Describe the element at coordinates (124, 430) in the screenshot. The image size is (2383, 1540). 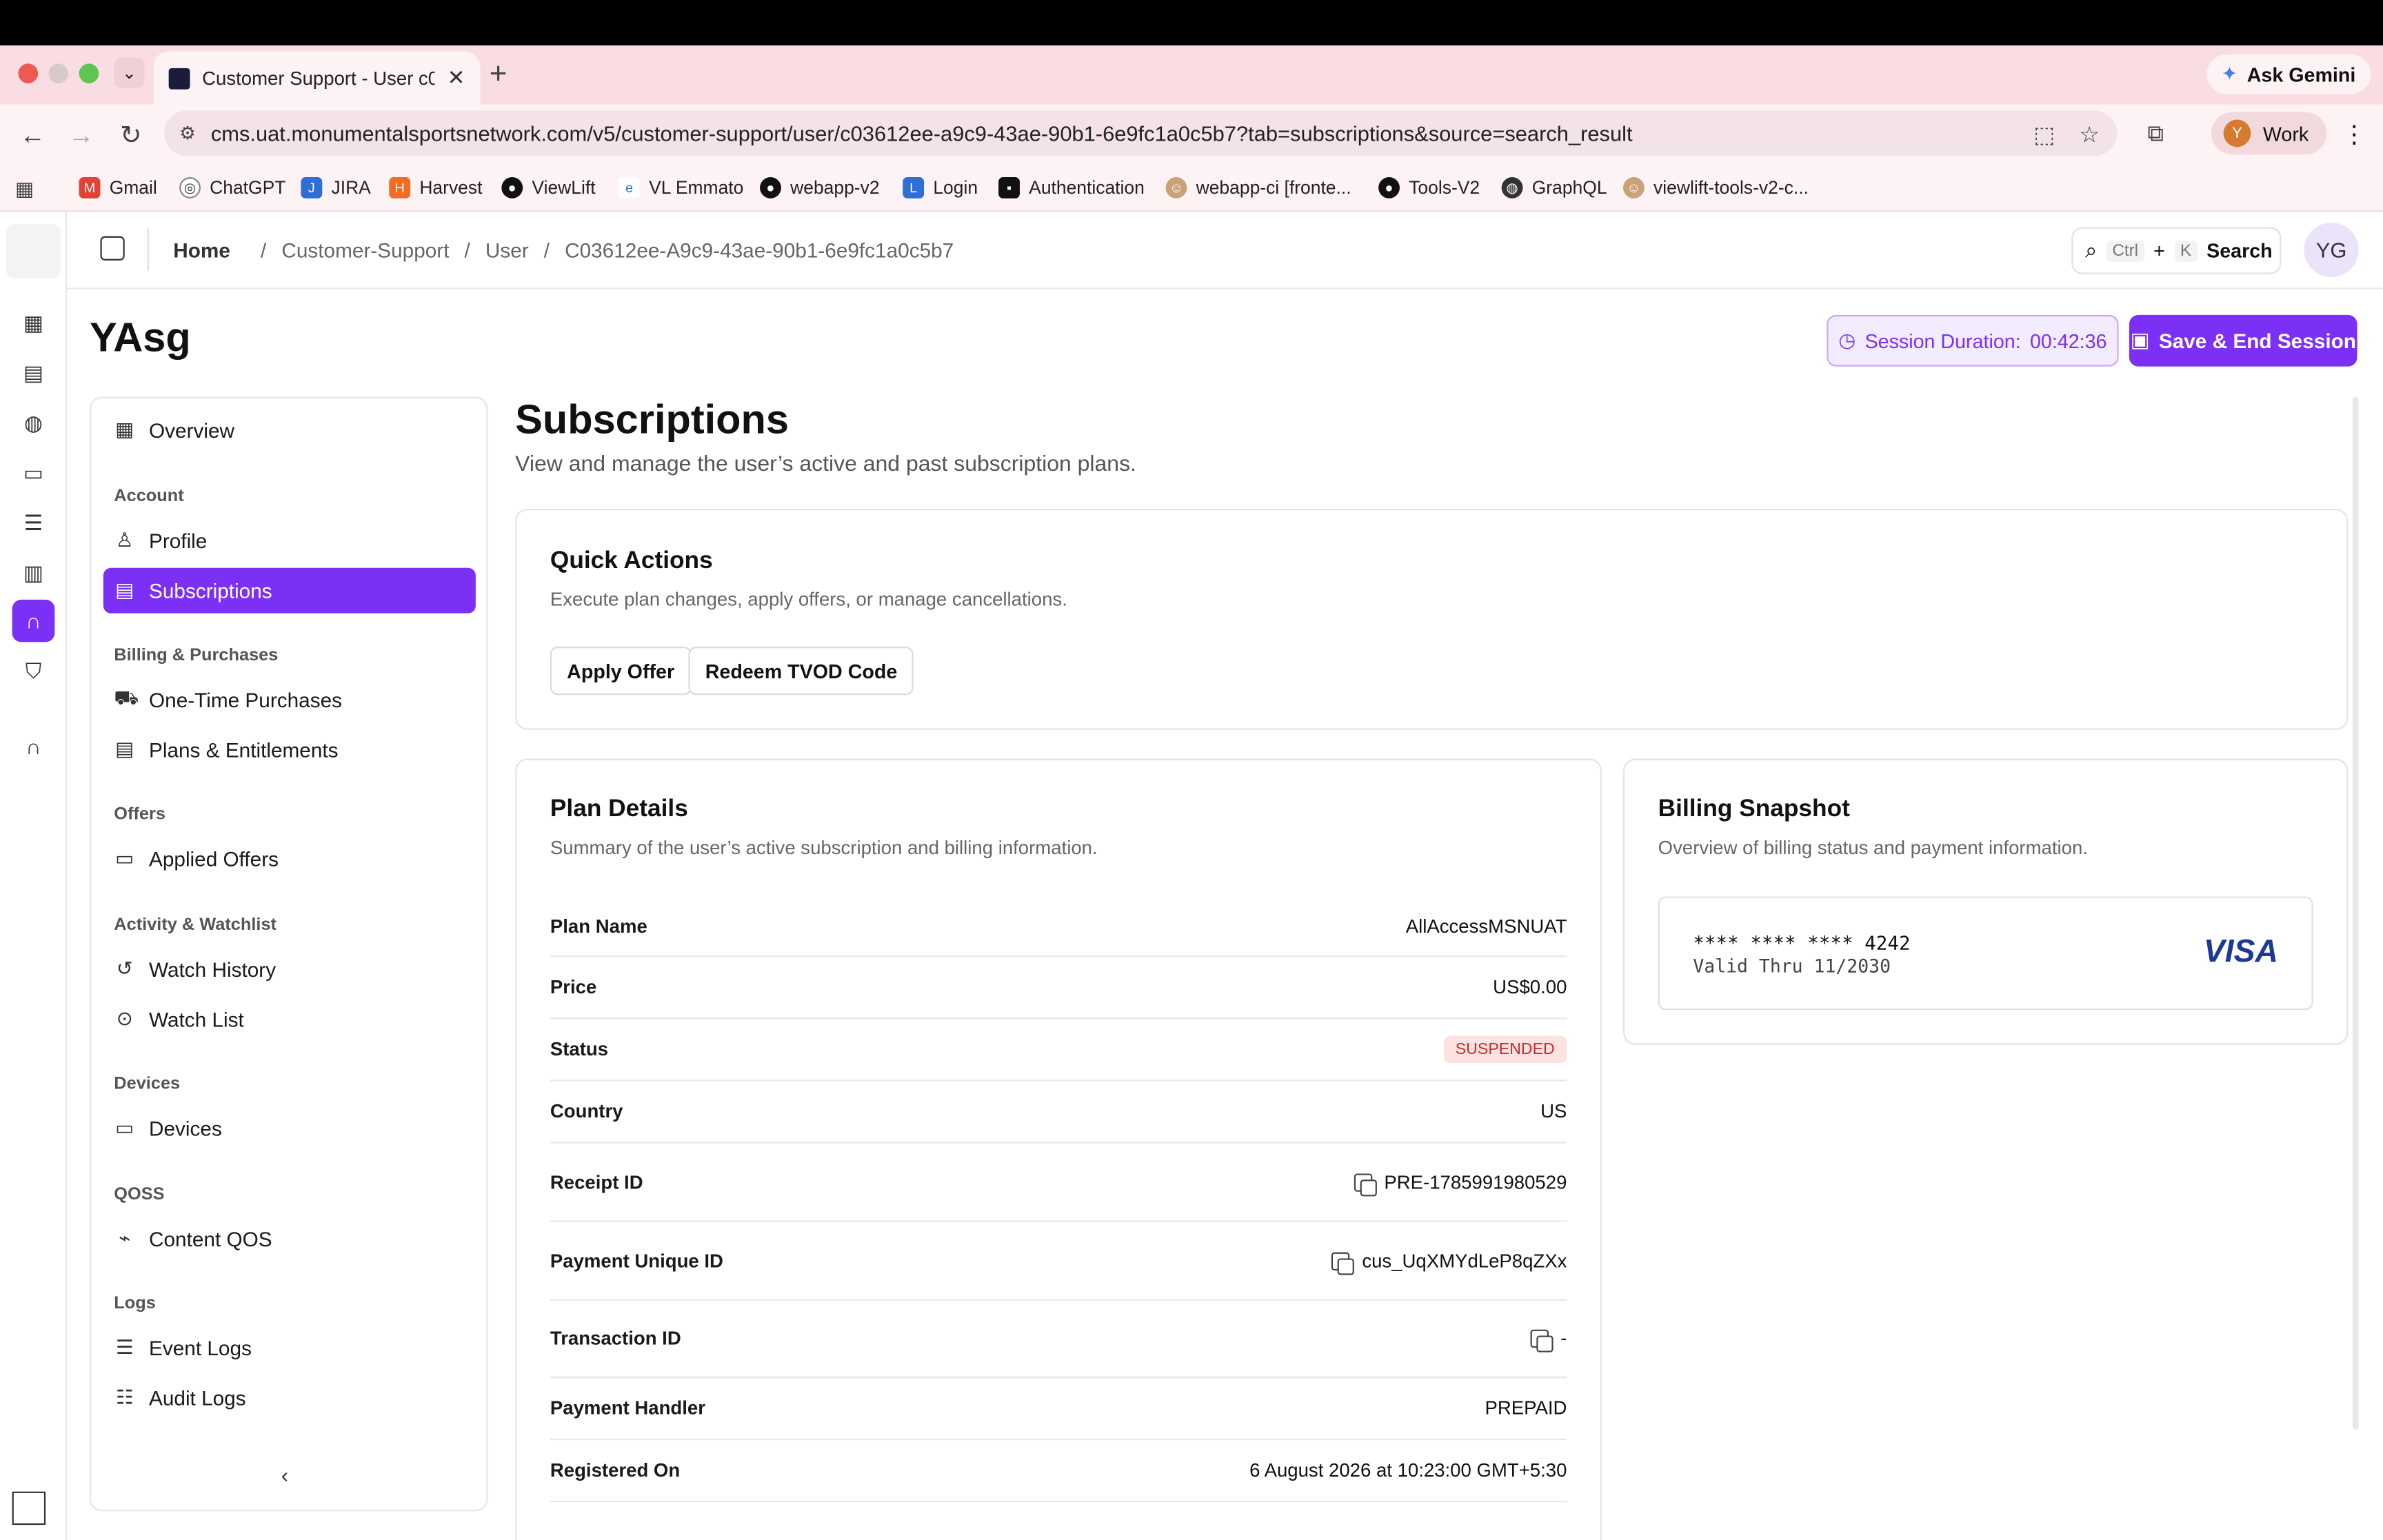
I see `overview-grid-icon: ▦` at that location.